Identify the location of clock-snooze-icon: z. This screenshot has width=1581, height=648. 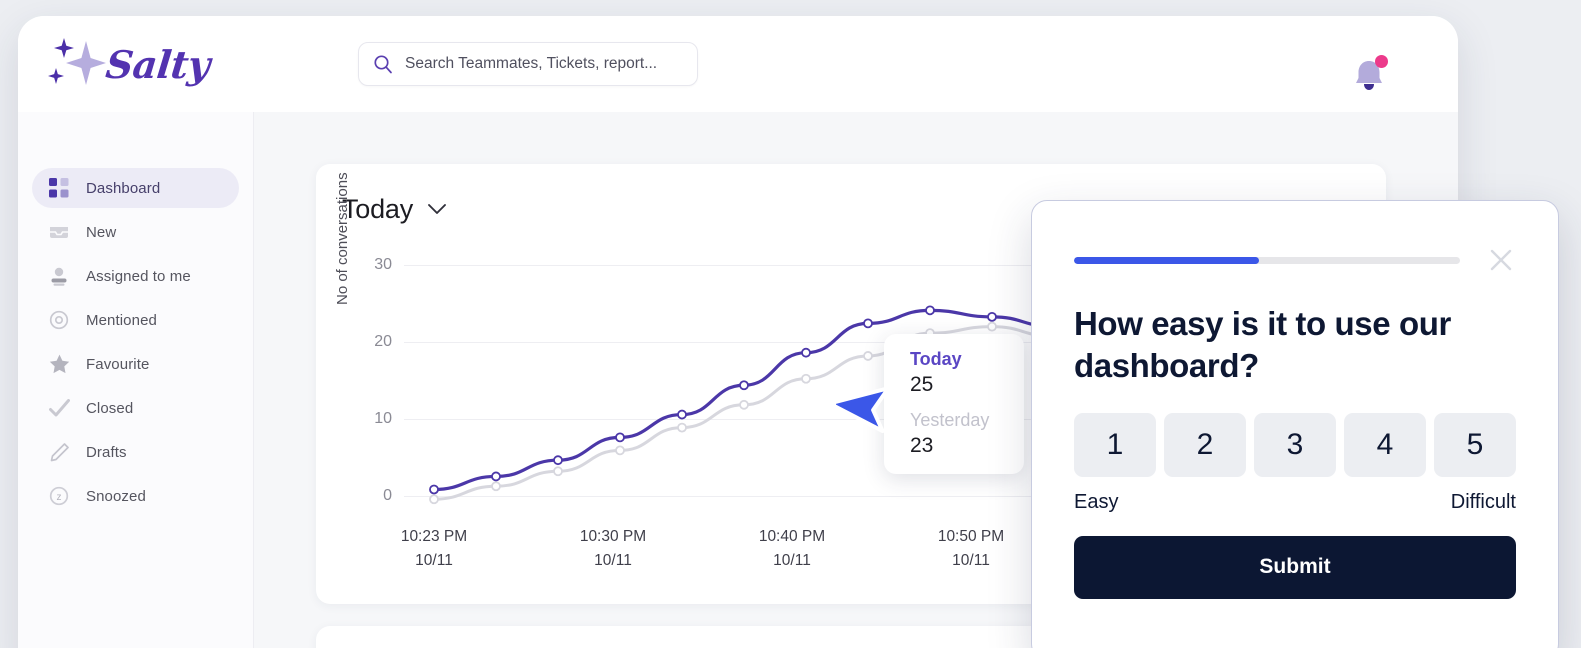
(59, 496).